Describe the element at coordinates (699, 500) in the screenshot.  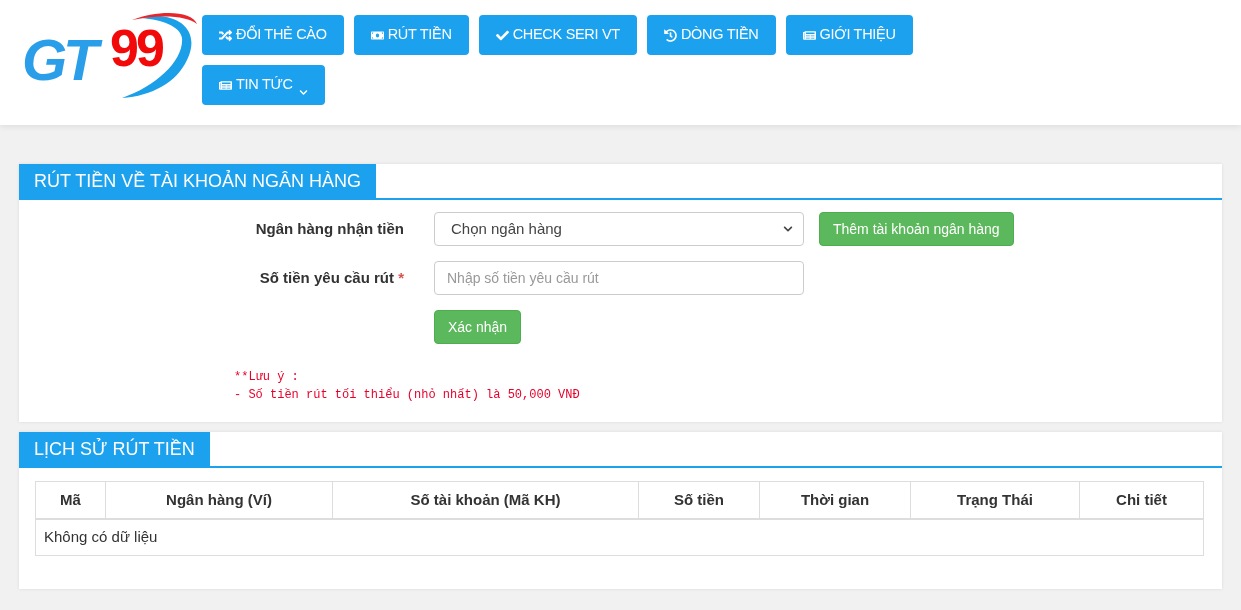
I see `column-header: Số tiền` at that location.